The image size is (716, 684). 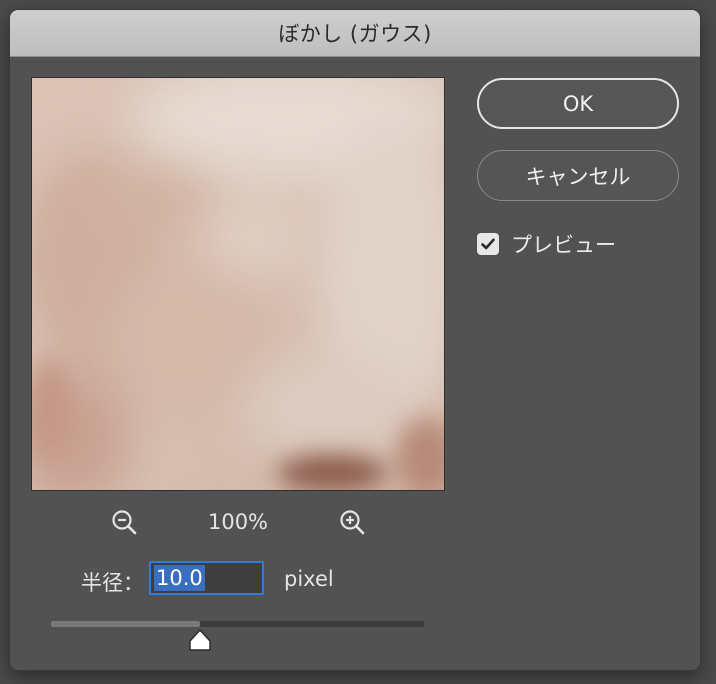 I want to click on radius-slider-track, so click(x=237, y=624).